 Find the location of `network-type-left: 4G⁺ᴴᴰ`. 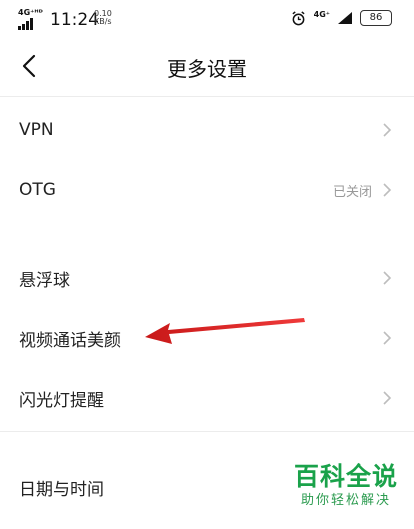

network-type-left: 4G⁺ᴴᴰ is located at coordinates (30, 12).